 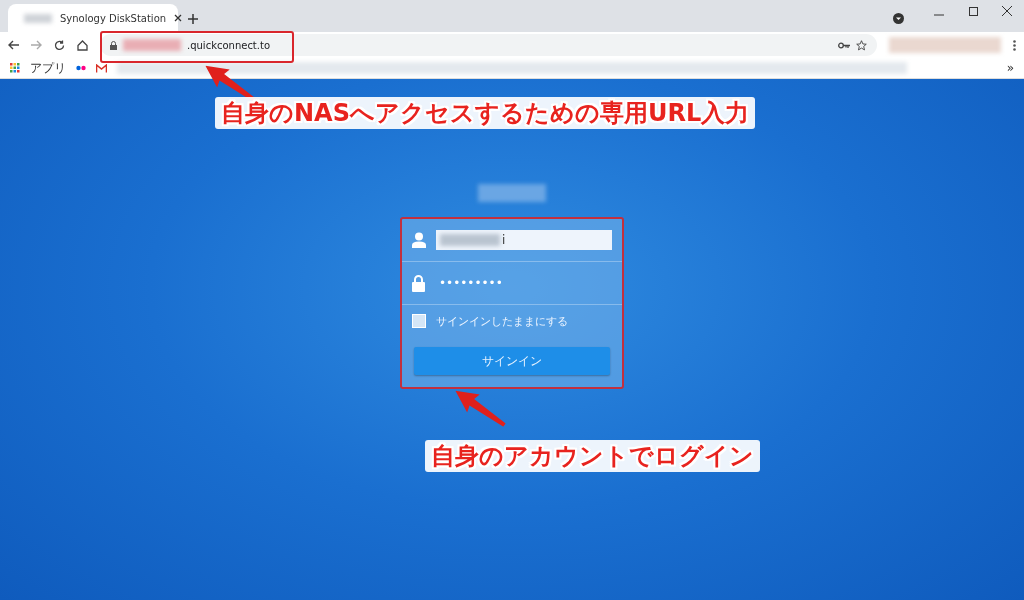 What do you see at coordinates (861, 45) in the screenshot?
I see `star-icon` at bounding box center [861, 45].